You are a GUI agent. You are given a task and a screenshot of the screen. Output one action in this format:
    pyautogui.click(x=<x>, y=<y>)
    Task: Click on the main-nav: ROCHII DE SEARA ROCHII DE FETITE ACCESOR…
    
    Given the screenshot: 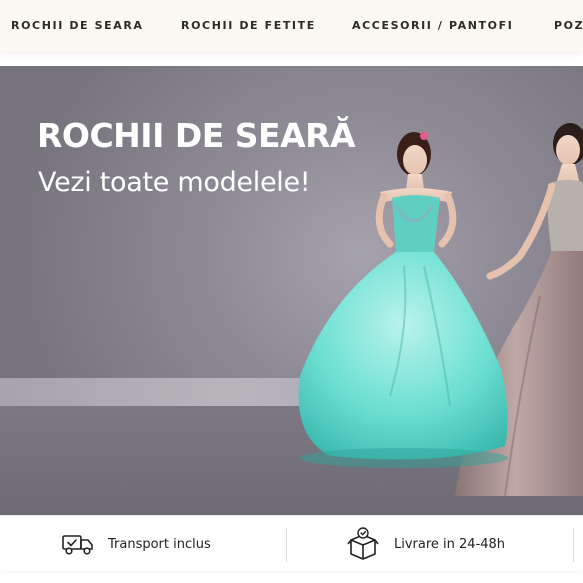 What is the action you would take?
    pyautogui.click(x=291, y=26)
    